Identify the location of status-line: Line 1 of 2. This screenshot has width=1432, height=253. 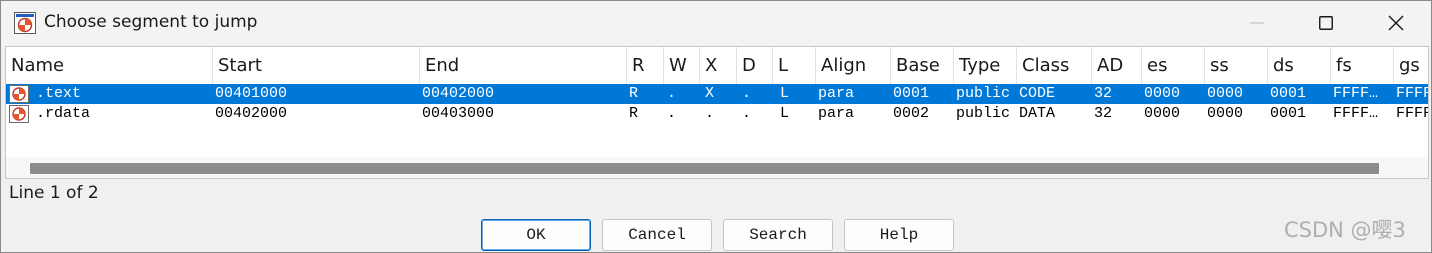
(54, 193).